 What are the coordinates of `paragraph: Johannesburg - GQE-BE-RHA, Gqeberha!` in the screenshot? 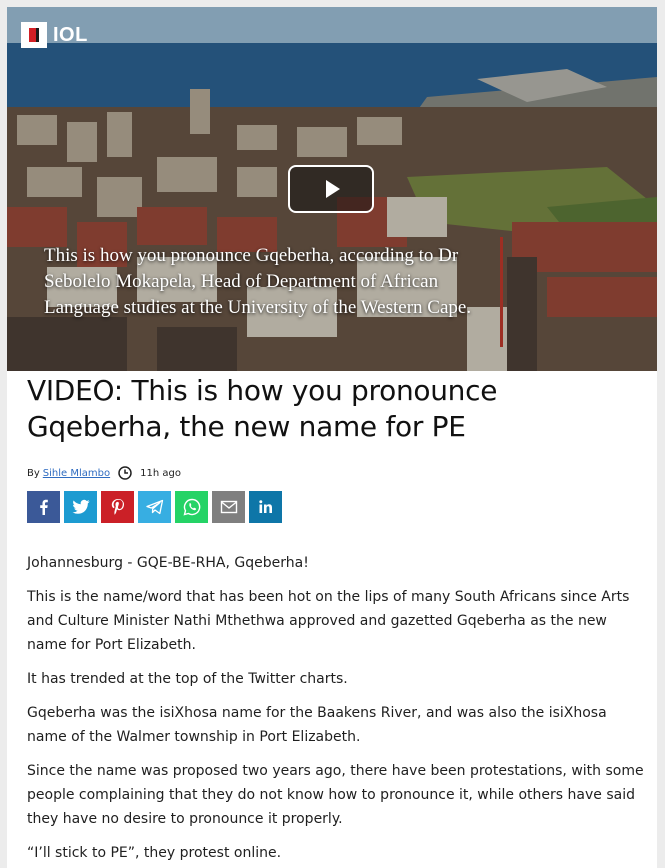 It's located at (168, 563).